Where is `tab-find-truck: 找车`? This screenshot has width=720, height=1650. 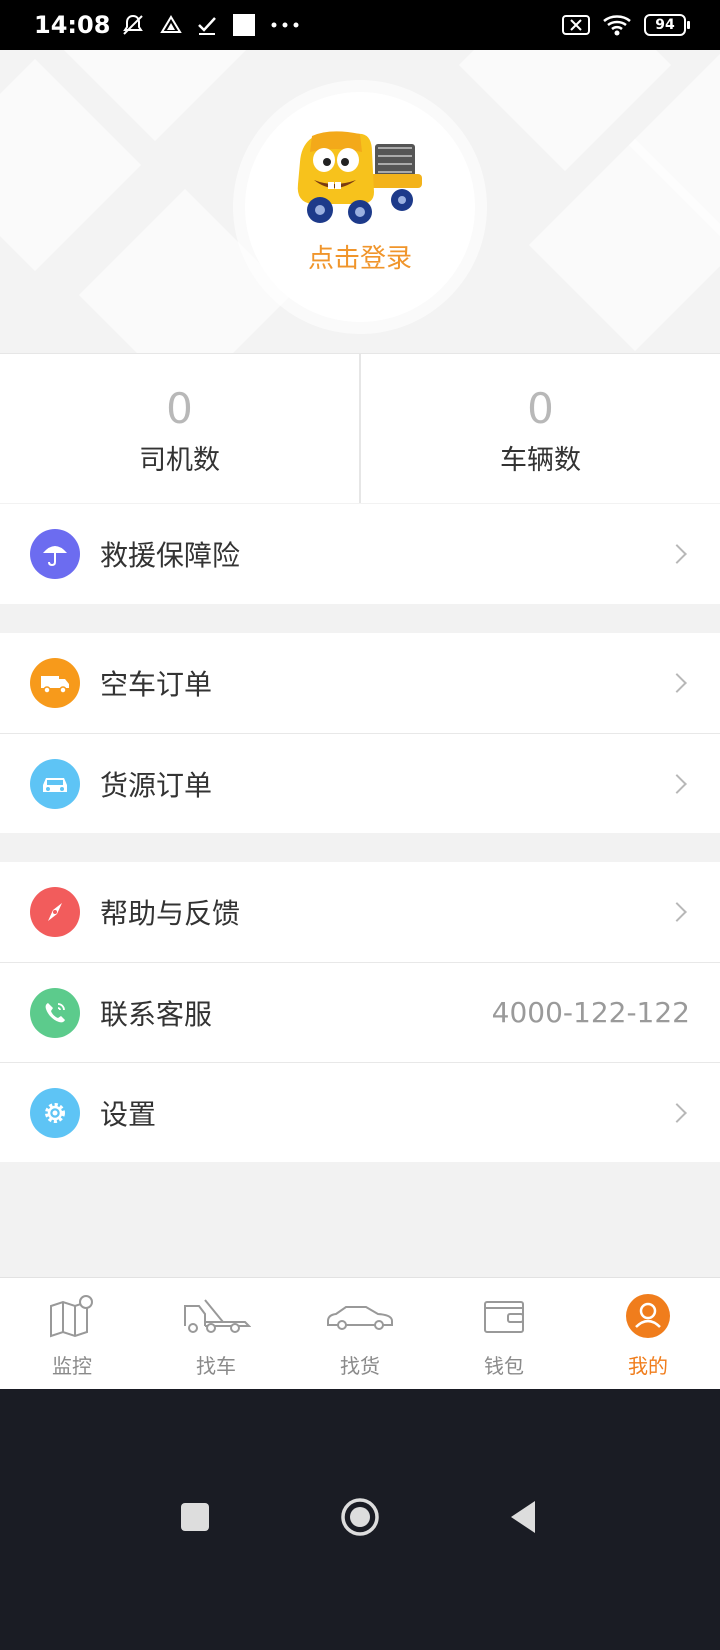 tab-find-truck: 找车 is located at coordinates (216, 1333).